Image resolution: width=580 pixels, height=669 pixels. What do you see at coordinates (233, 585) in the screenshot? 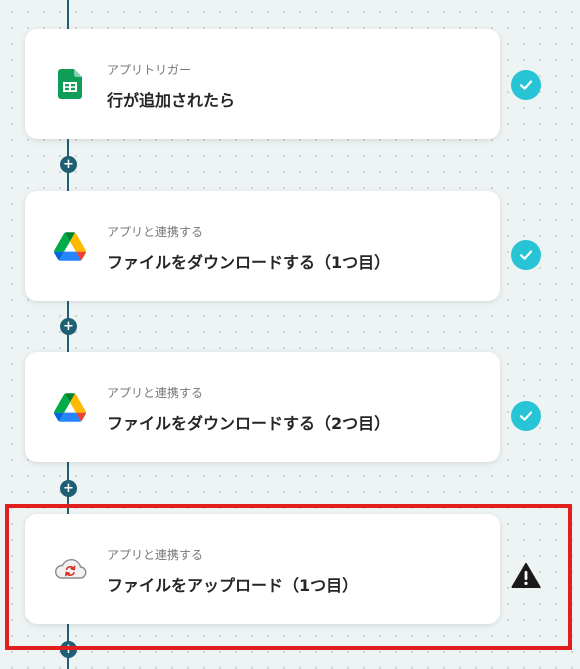
I see `step-title: ファイルをアップロード（1つ目）` at bounding box center [233, 585].